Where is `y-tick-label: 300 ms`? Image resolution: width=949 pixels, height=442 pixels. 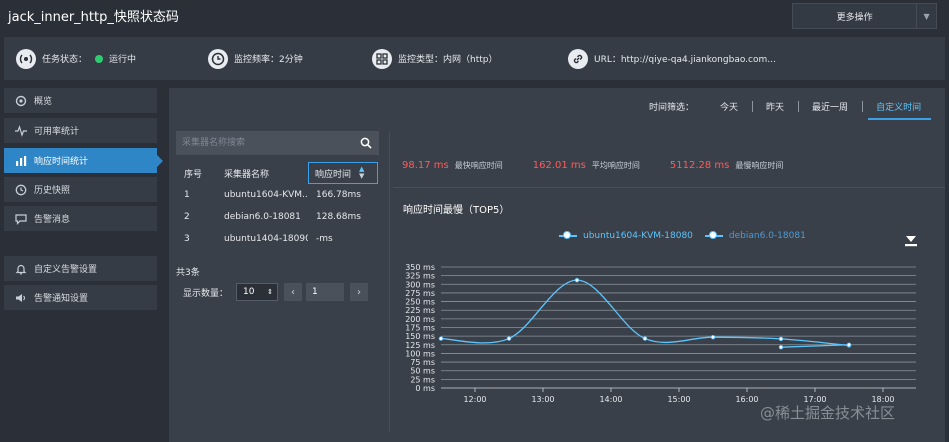 y-tick-label: 300 ms is located at coordinates (420, 284).